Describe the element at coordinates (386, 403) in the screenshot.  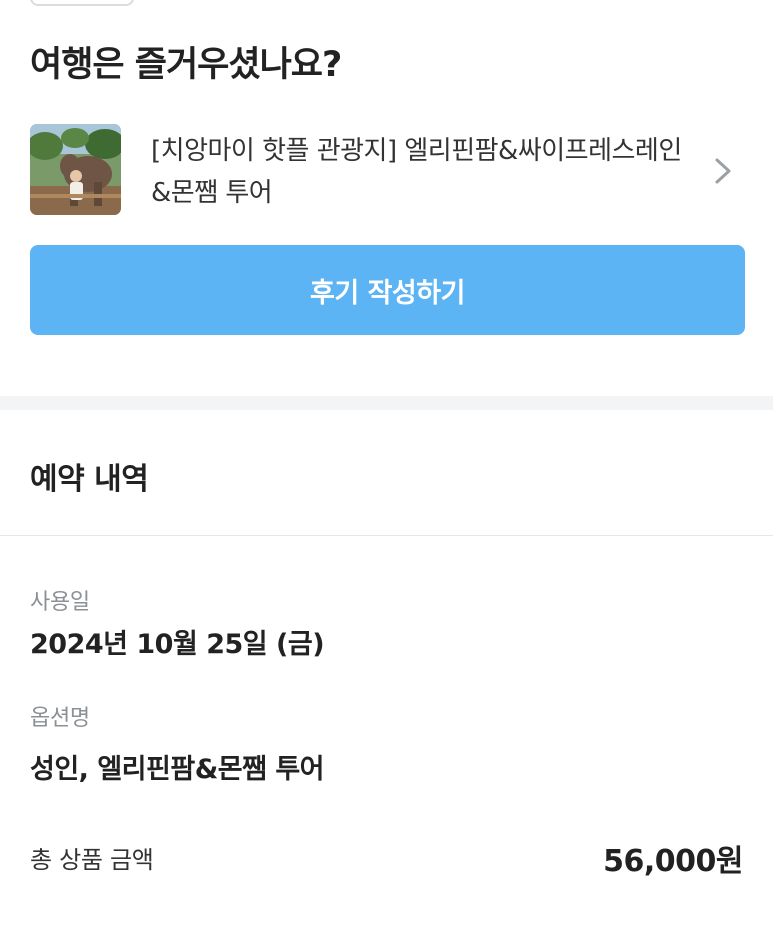
I see `section-divider` at that location.